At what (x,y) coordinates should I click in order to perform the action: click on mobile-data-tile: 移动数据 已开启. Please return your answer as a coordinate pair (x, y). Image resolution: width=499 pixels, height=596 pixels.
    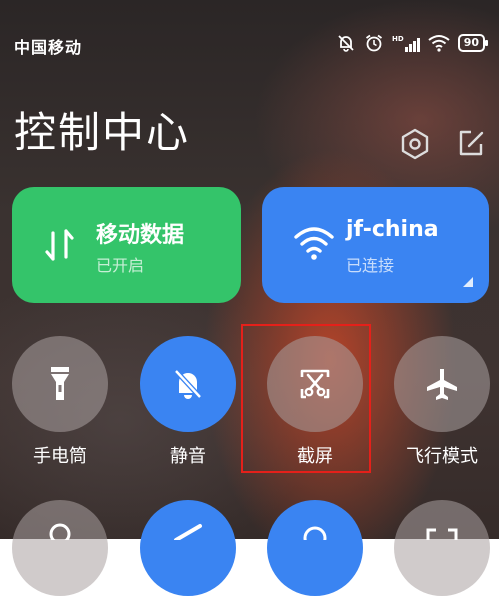
    Looking at the image, I should click on (126, 245).